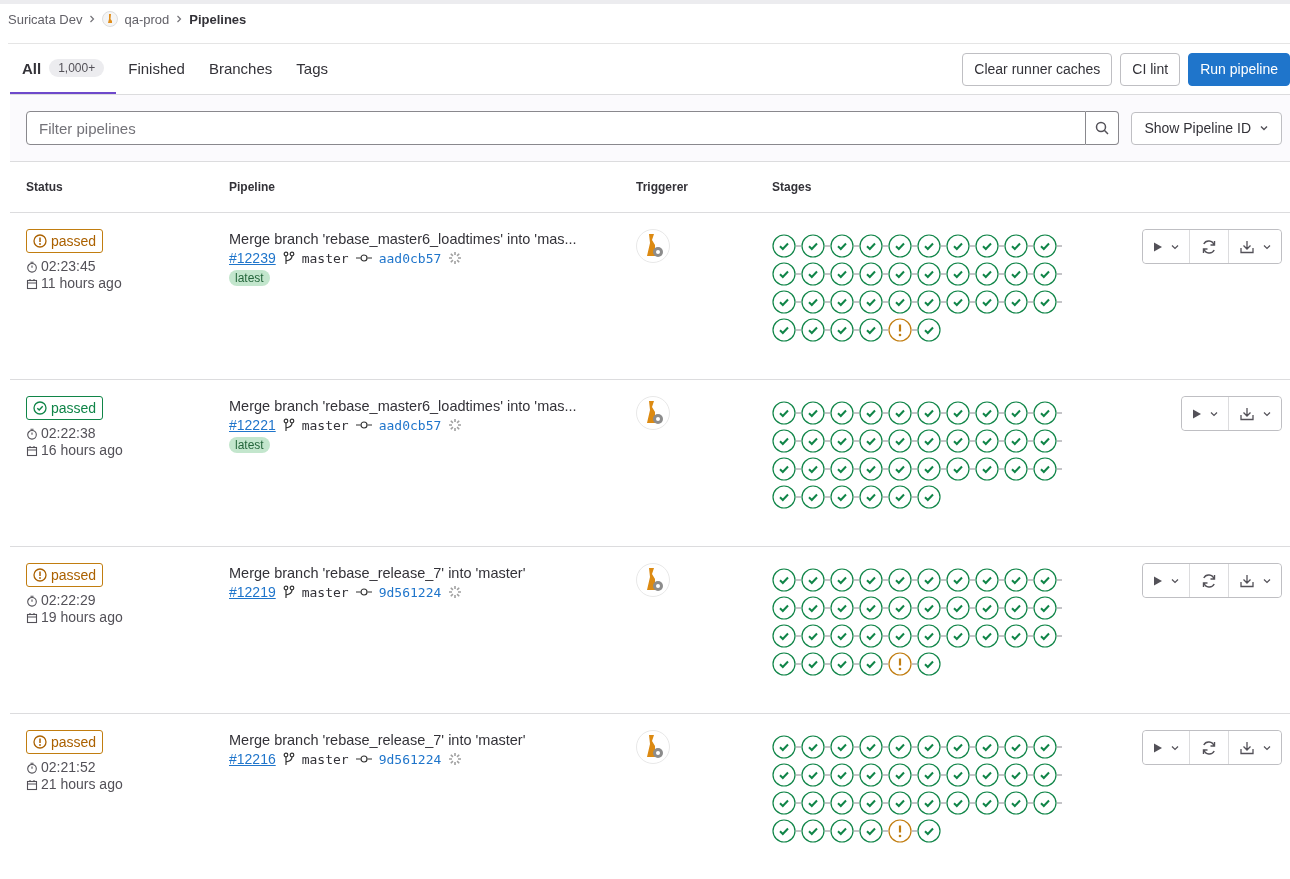 The height and width of the screenshot is (879, 1290). Describe the element at coordinates (410, 592) in the screenshot. I see `commit-sha-link: 9d561224` at that location.